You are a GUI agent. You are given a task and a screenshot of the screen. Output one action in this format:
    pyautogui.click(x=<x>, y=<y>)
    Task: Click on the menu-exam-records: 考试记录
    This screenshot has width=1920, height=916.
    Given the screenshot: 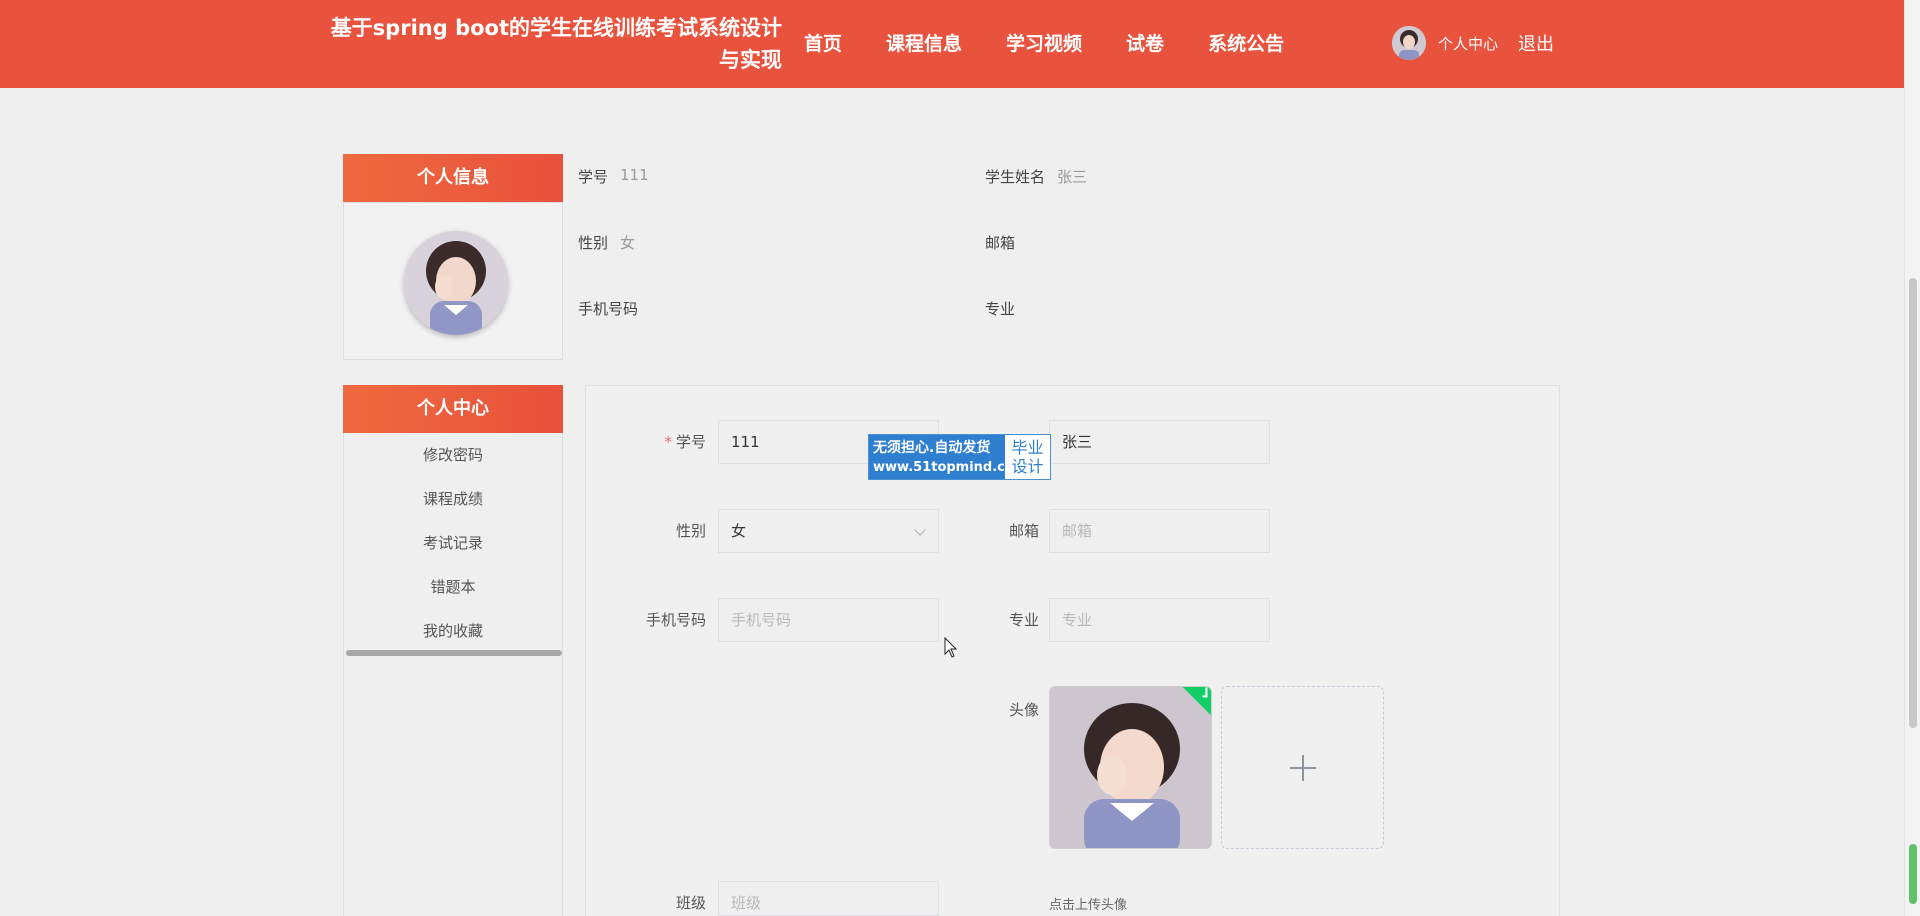 What is the action you would take?
    pyautogui.click(x=453, y=543)
    